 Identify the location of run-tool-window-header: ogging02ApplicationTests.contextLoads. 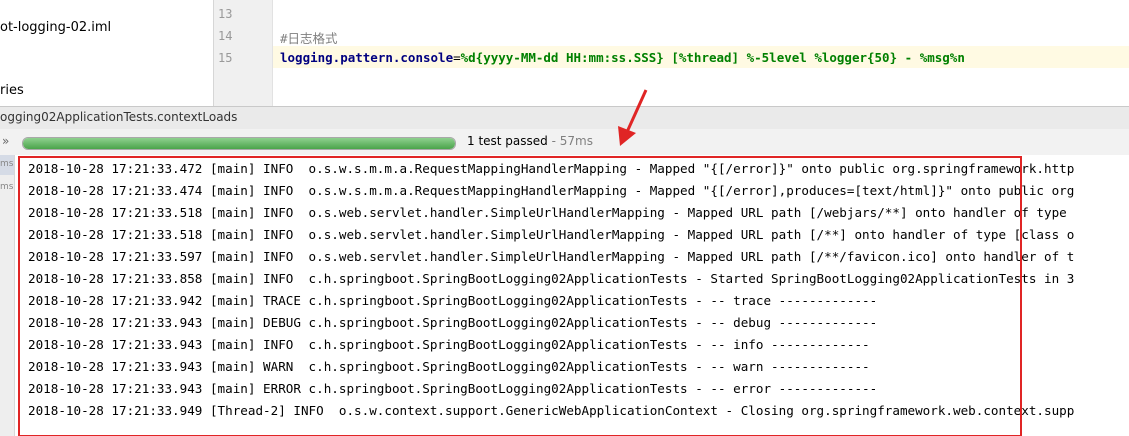
(564, 118).